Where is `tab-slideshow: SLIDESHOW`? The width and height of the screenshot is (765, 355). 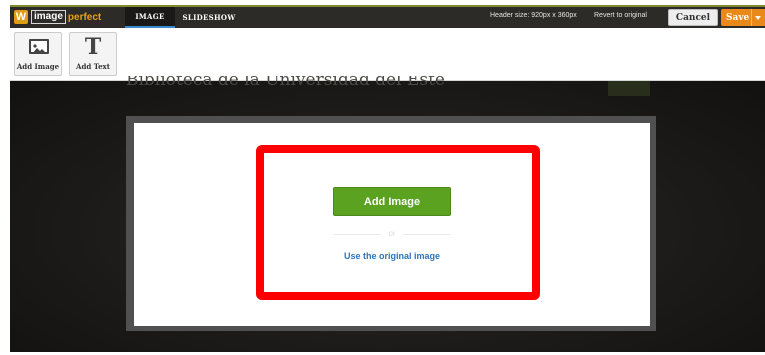 tab-slideshow: SLIDESHOW is located at coordinates (209, 17).